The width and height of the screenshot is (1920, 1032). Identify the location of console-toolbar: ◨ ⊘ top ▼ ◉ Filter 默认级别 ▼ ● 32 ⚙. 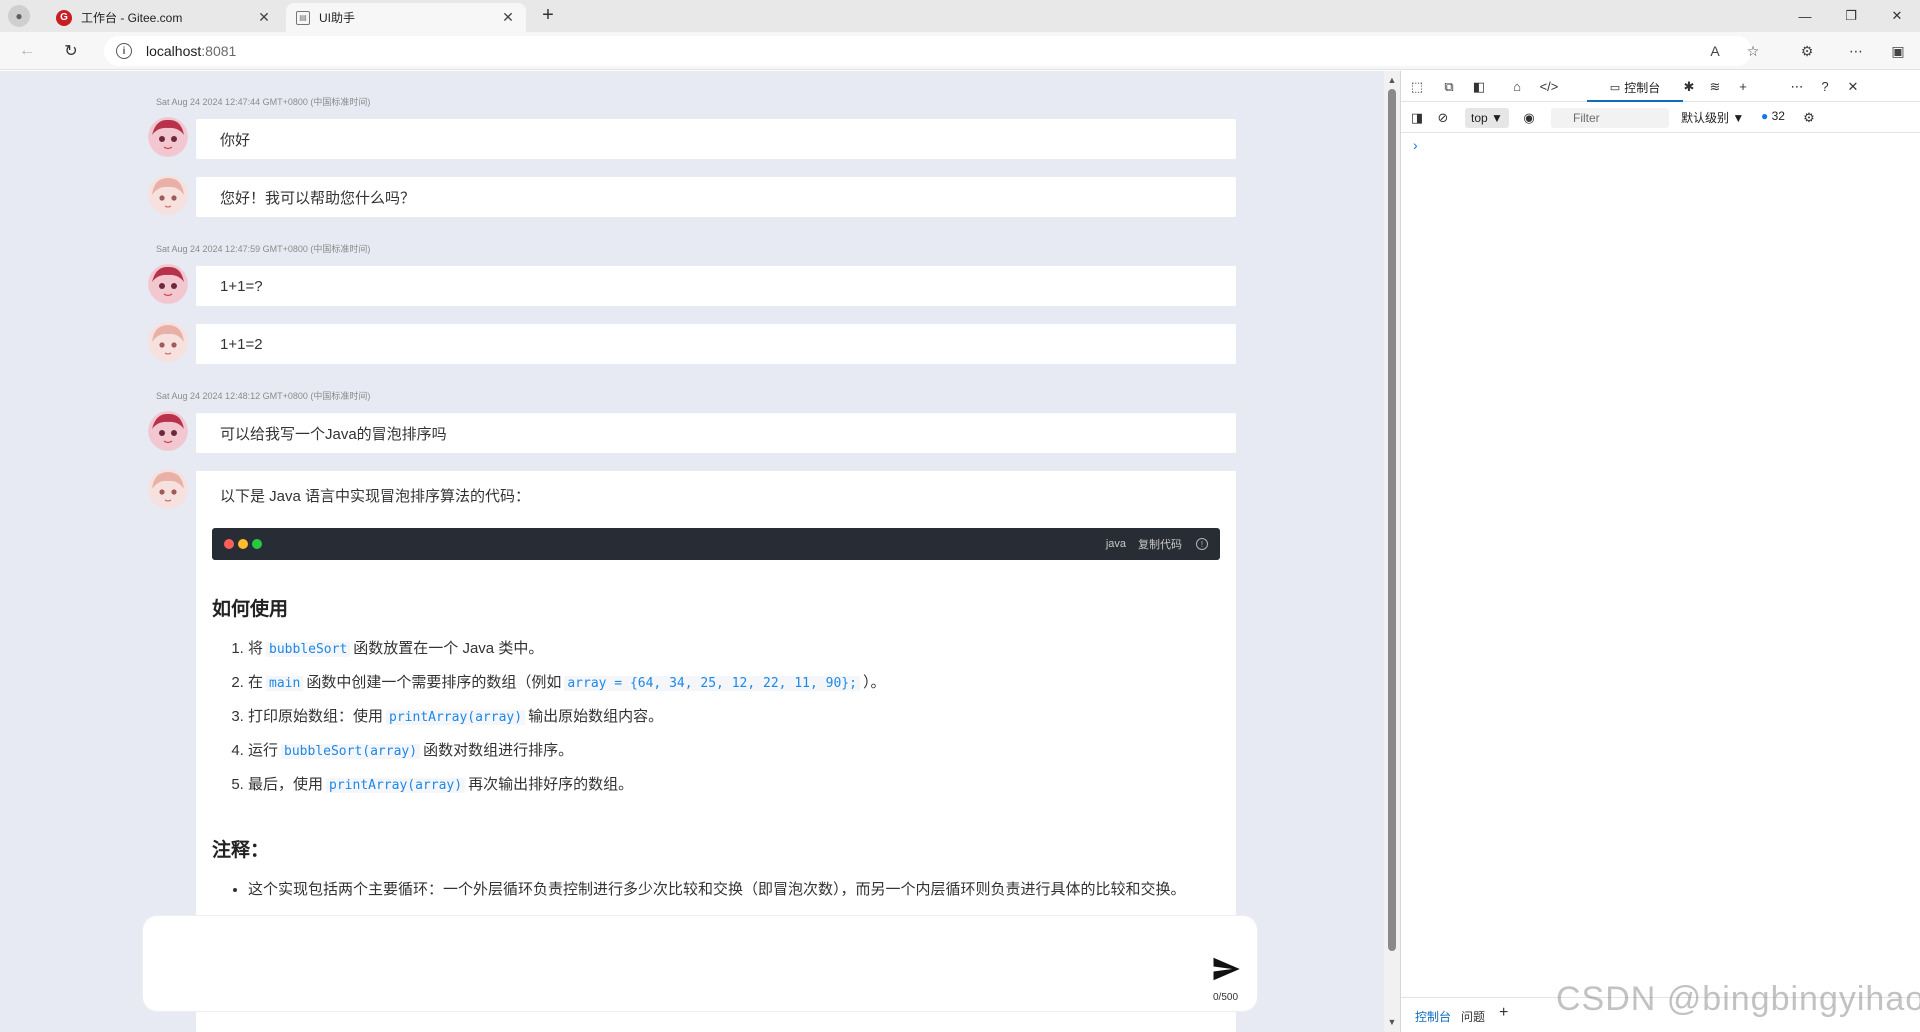
(1660, 118).